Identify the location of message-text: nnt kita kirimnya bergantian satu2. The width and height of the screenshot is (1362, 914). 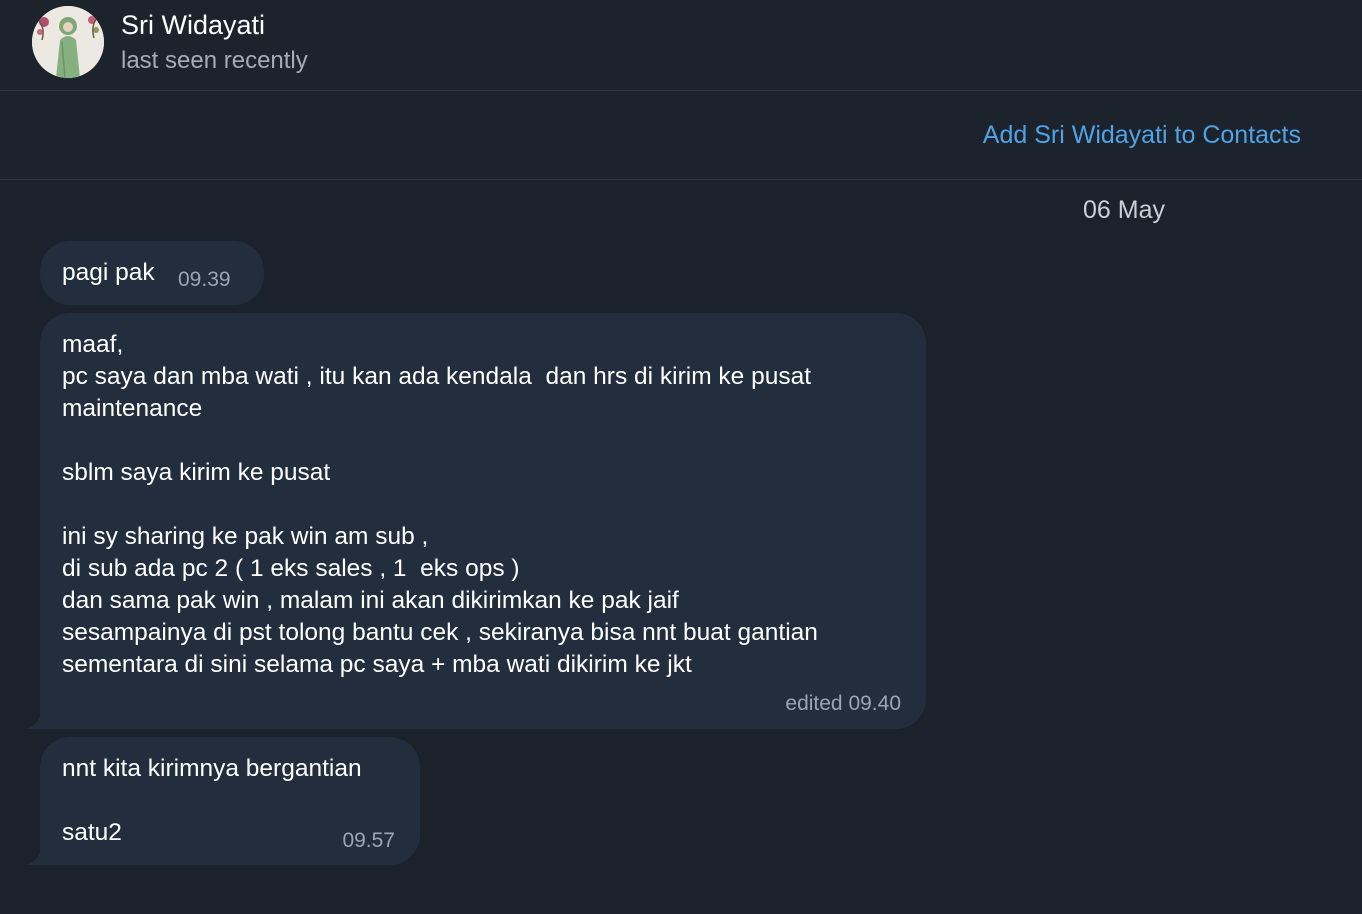
(212, 800).